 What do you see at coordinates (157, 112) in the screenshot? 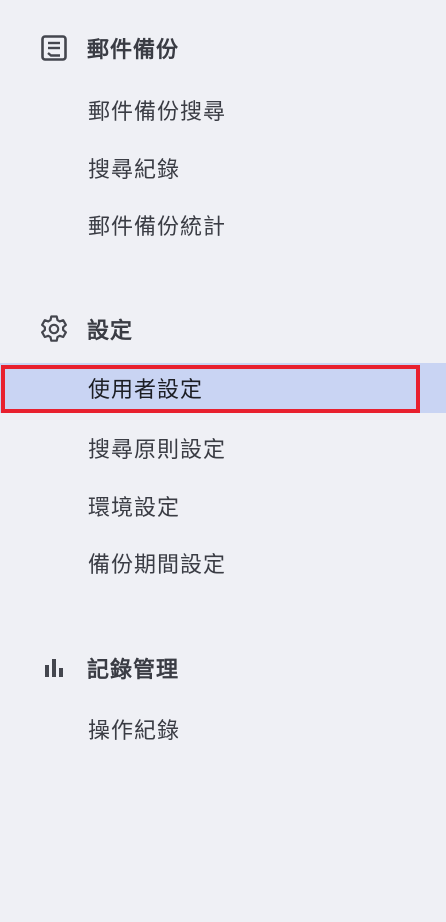
I see `nav-item-label: 郵件備份搜尋` at bounding box center [157, 112].